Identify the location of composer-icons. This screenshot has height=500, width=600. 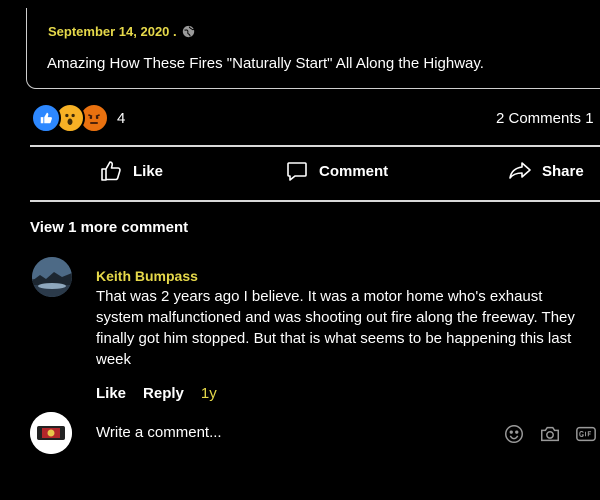
(550, 434).